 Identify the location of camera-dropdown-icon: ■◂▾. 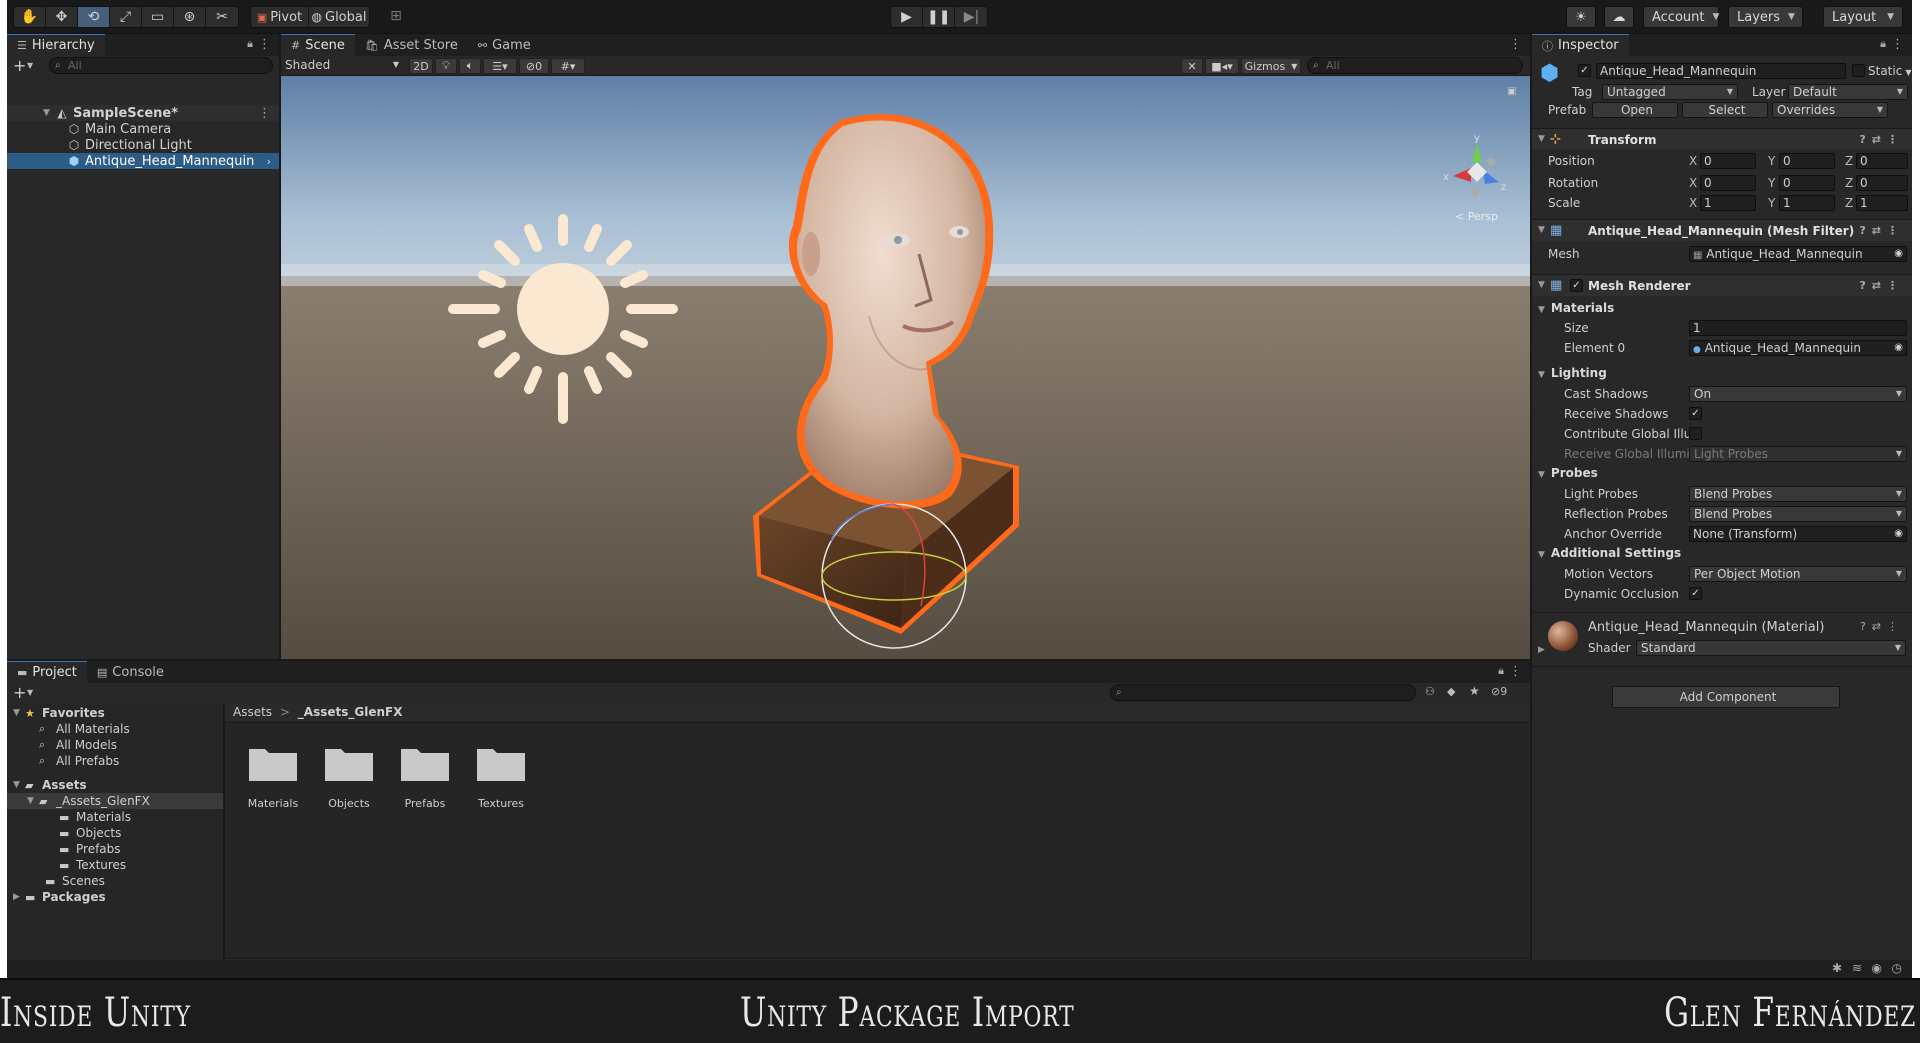
(1222, 66).